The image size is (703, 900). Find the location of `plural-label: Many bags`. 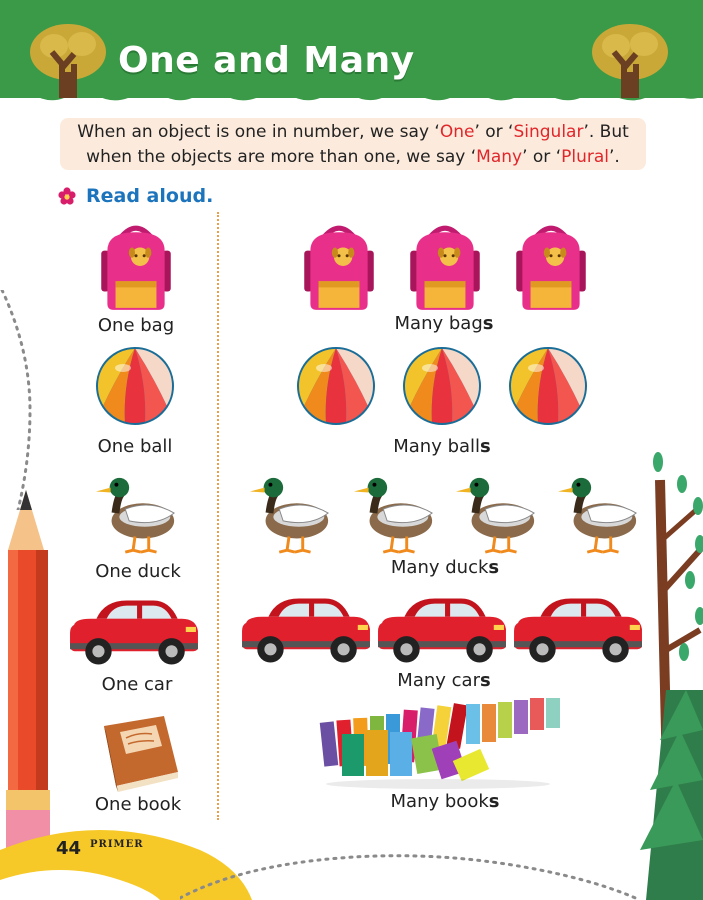

plural-label: Many bags is located at coordinates (444, 323).